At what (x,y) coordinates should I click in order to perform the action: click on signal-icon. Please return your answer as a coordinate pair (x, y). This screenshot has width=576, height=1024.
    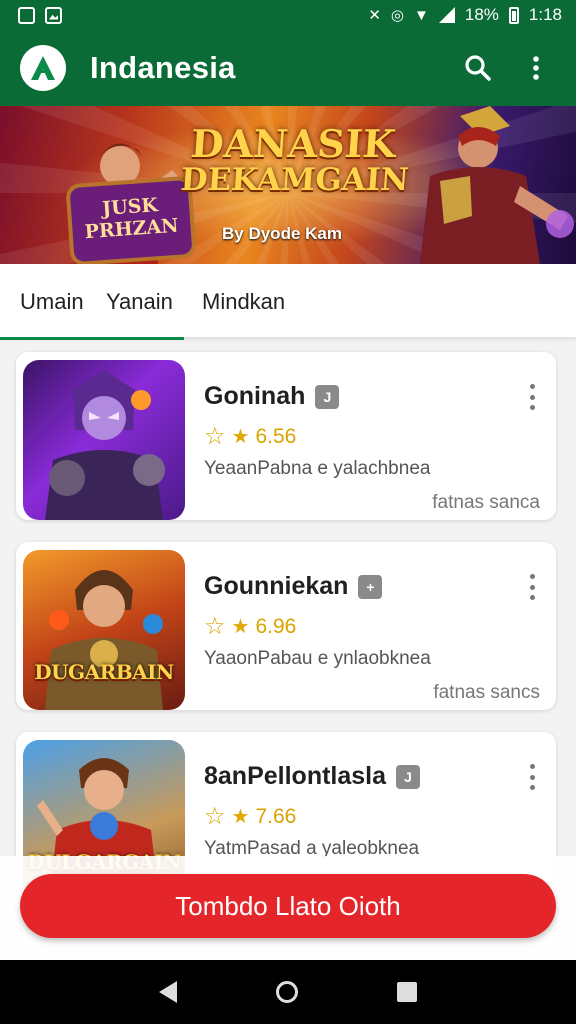
    Looking at the image, I should click on (446, 15).